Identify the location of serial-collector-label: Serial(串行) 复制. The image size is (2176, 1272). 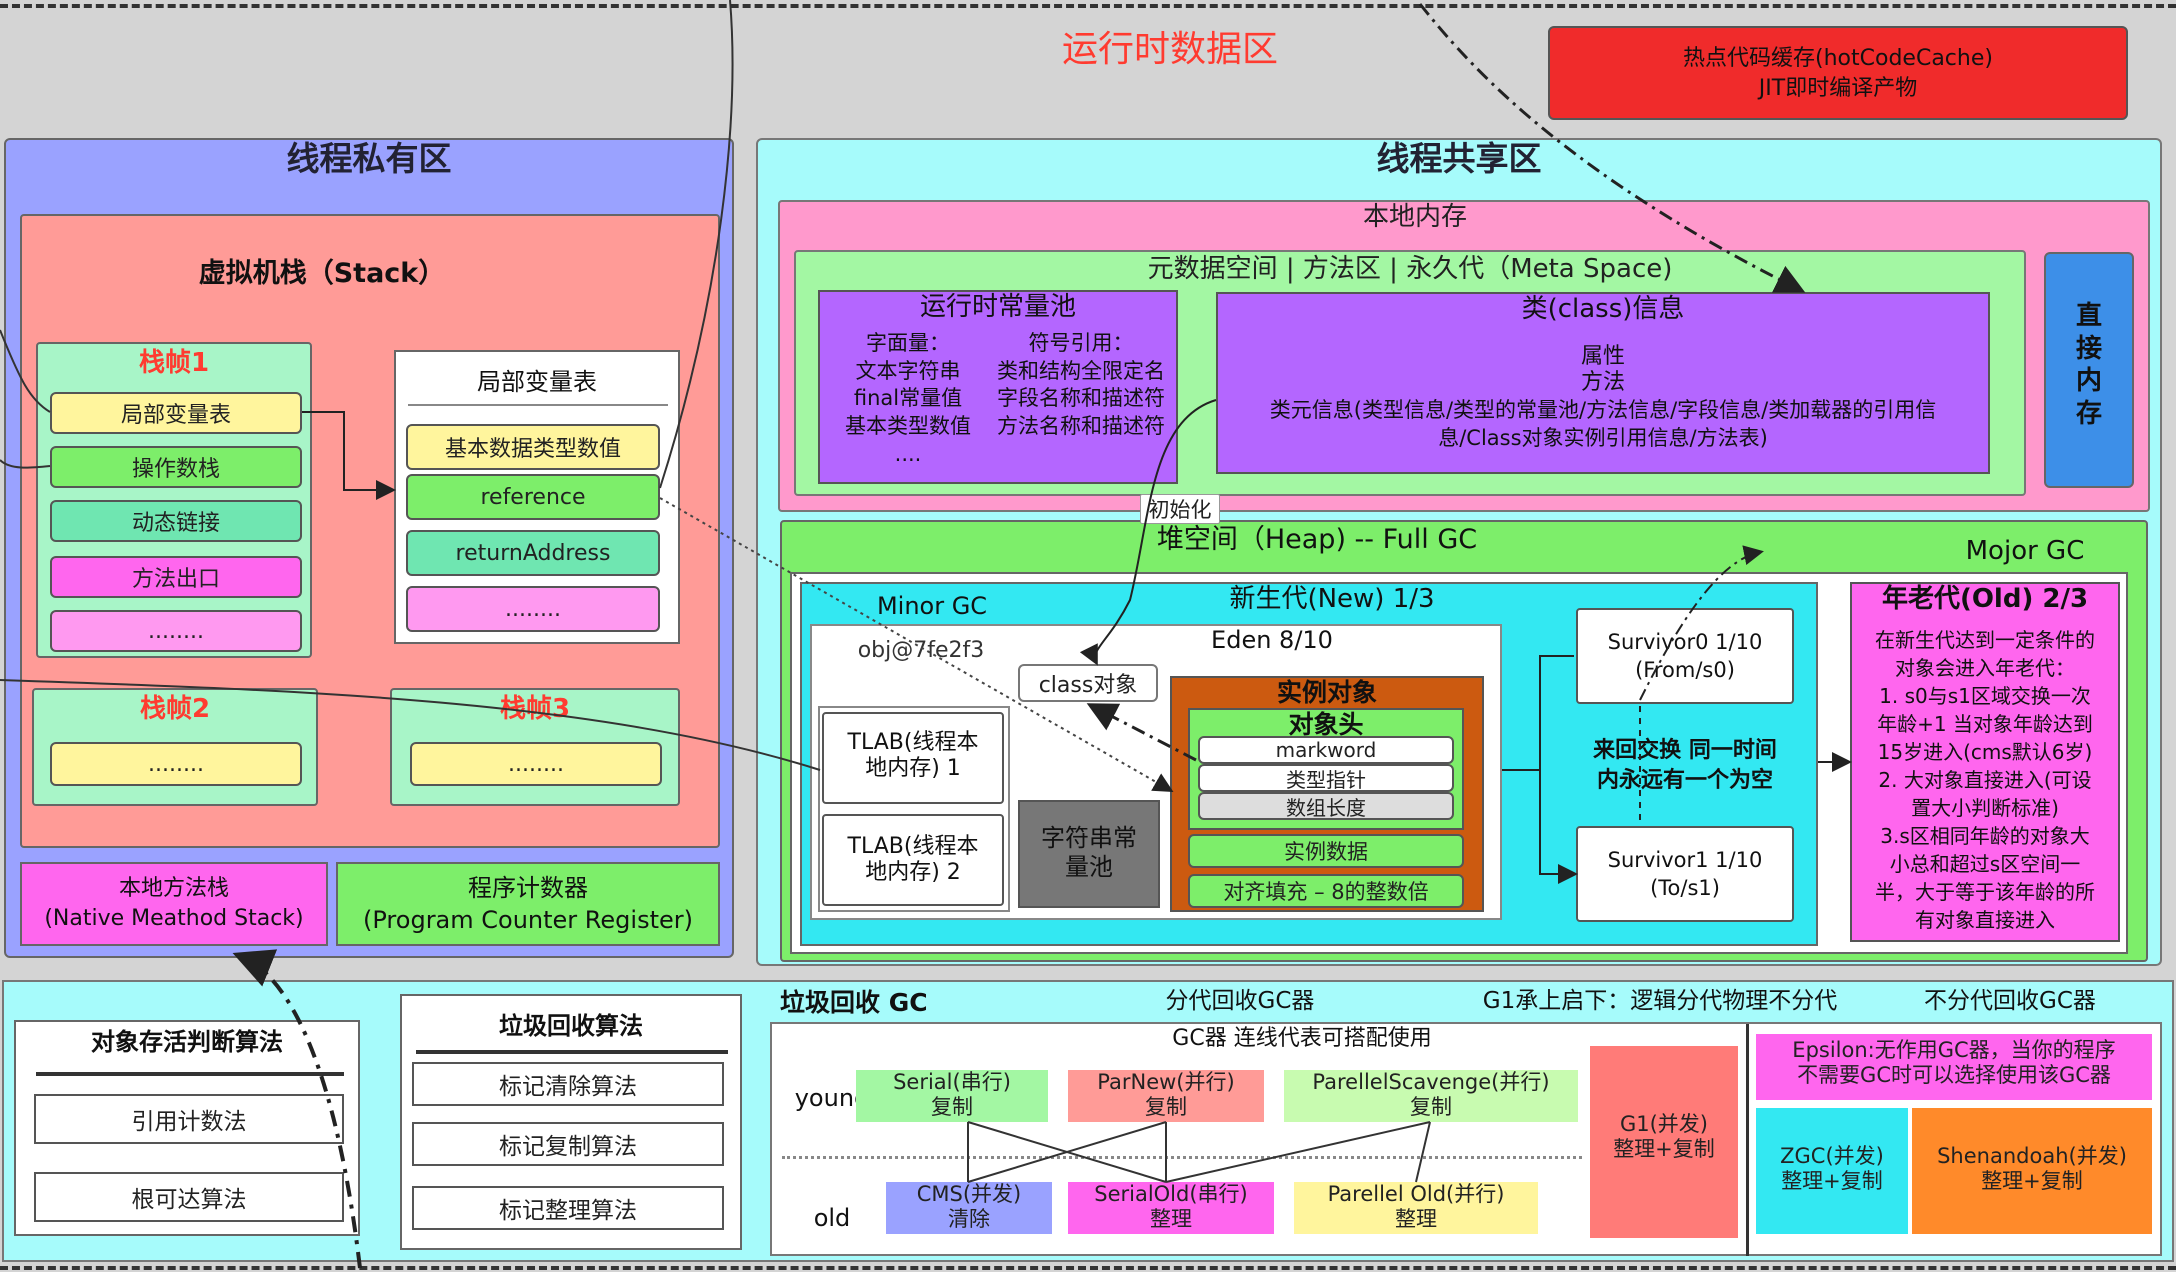
(952, 1095).